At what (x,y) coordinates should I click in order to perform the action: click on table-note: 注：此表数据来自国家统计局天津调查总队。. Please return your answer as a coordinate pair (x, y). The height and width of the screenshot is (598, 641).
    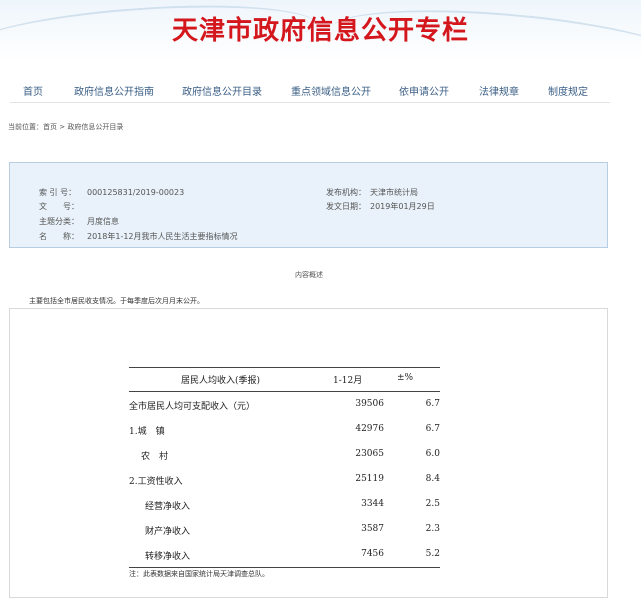
    Looking at the image, I should click on (199, 574).